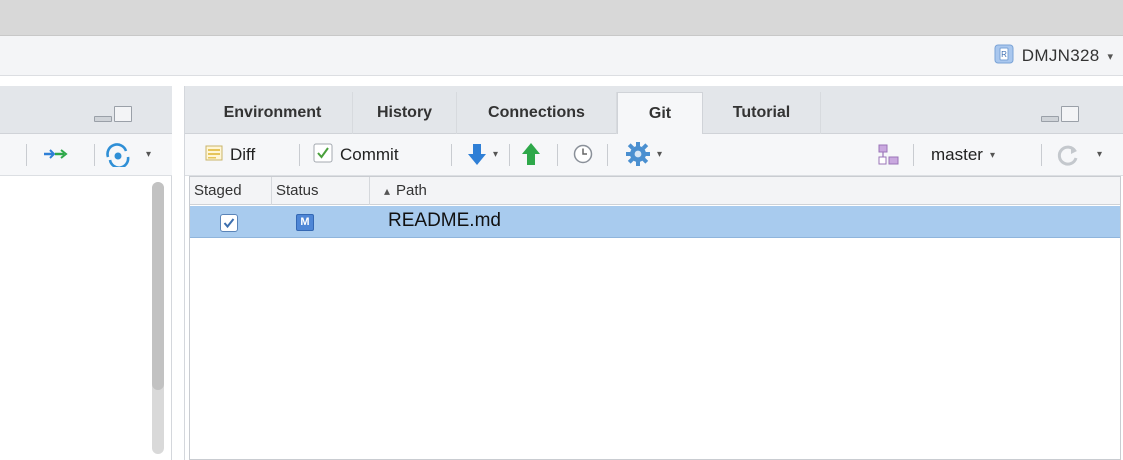 Image resolution: width=1123 pixels, height=460 pixels. What do you see at coordinates (243, 154) in the screenshot?
I see `diff-label: Diff` at bounding box center [243, 154].